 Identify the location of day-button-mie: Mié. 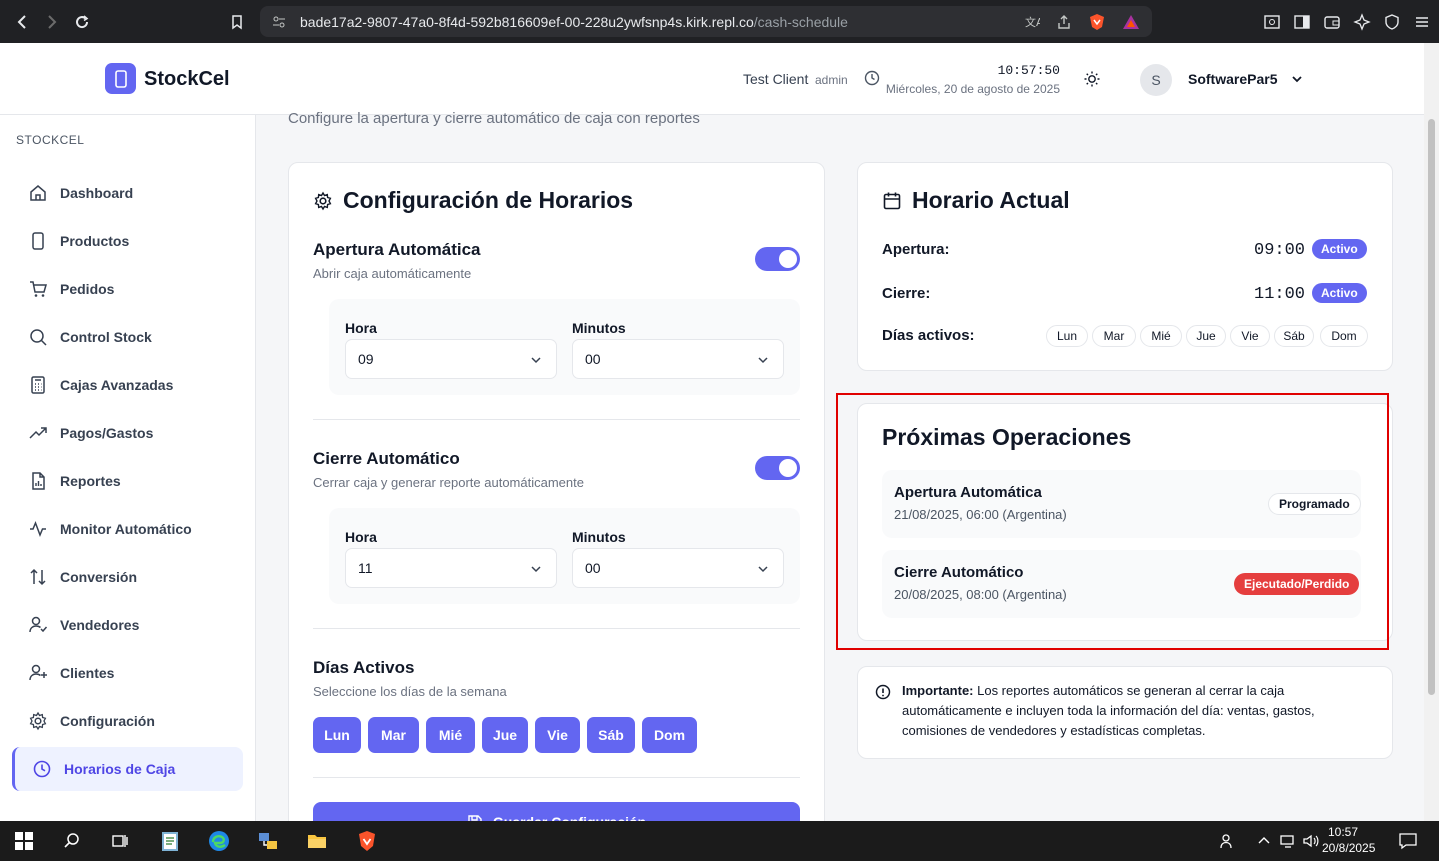
(450, 735).